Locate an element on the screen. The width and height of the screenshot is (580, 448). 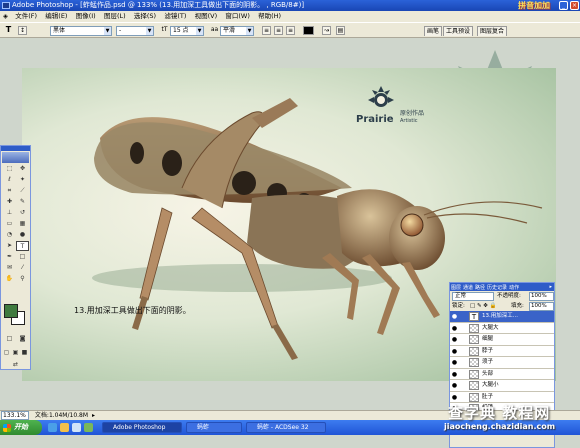
zoom-input: 133.1% is located at coordinates (15, 415).